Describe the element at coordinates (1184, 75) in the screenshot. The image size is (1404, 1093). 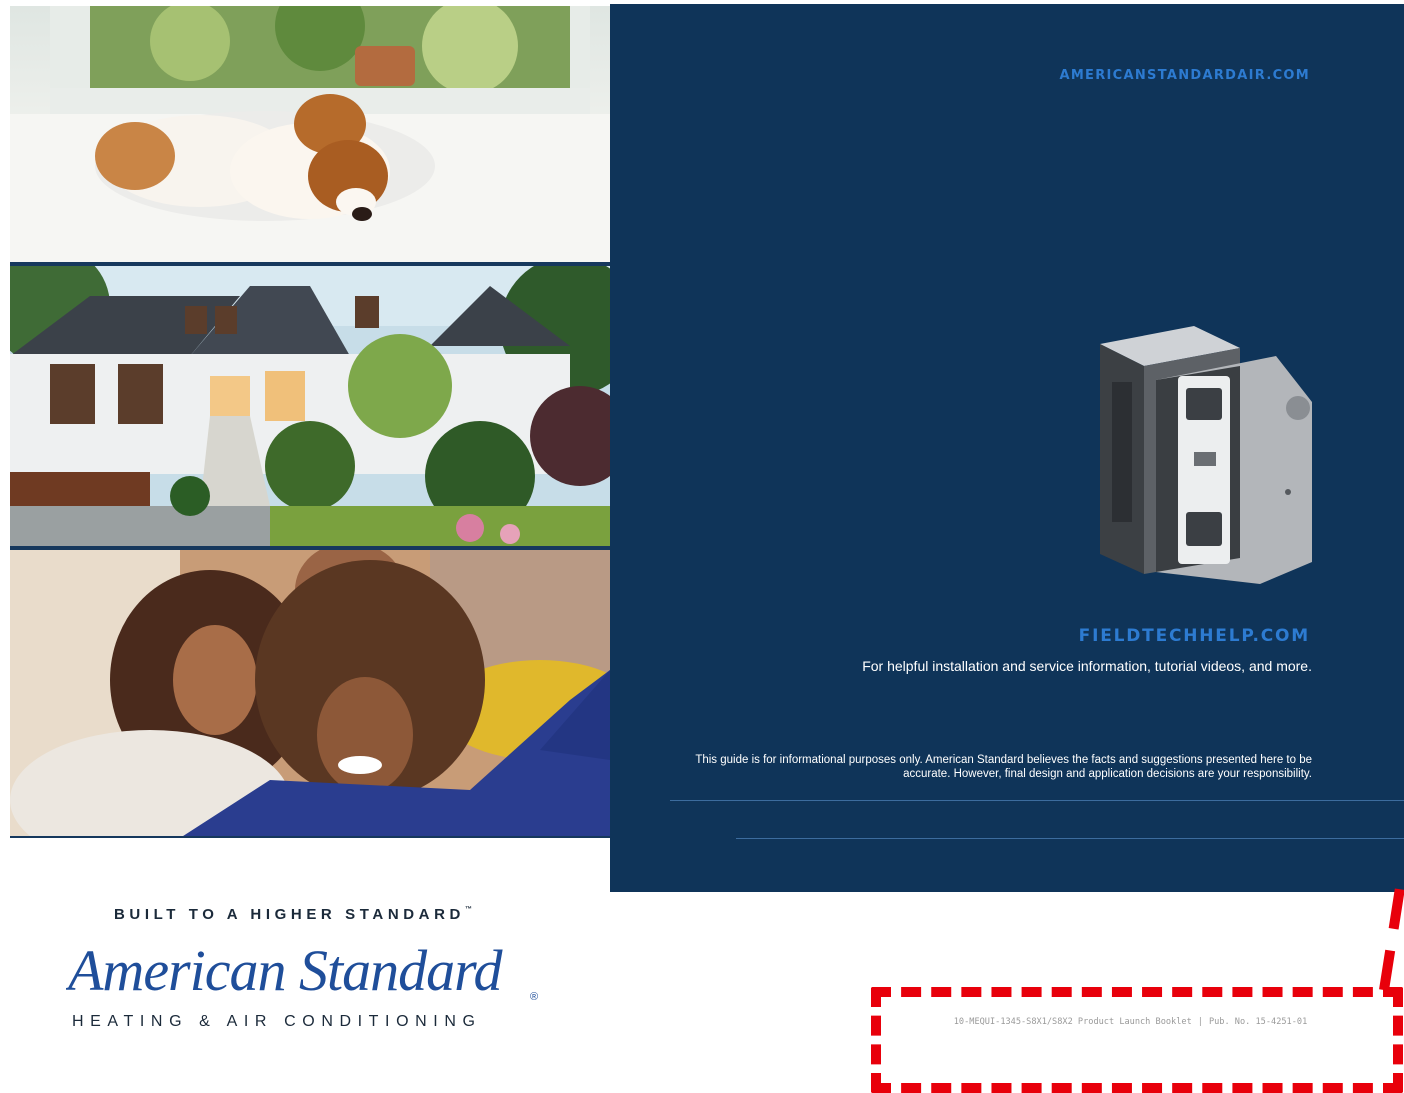
I see `website-link: AMERICANSTANDARDAIR.COM` at that location.